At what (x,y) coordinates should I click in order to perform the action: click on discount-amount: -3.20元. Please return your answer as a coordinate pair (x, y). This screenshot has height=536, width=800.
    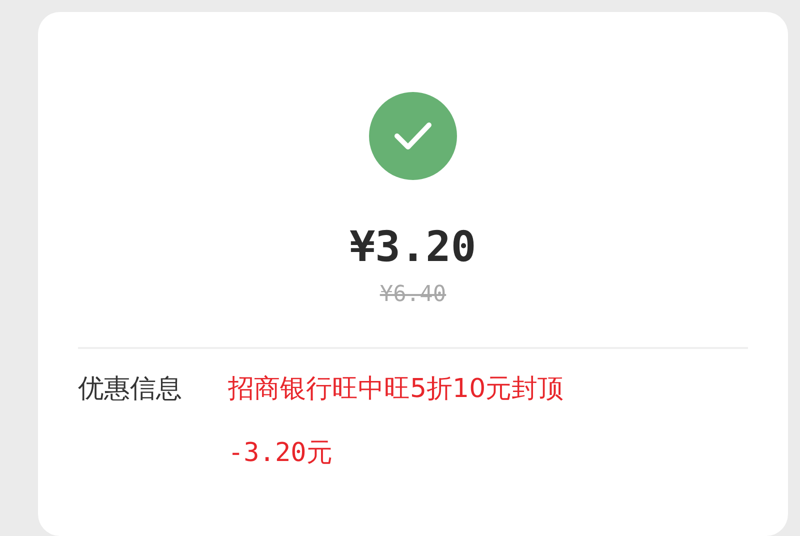
    Looking at the image, I should click on (281, 453).